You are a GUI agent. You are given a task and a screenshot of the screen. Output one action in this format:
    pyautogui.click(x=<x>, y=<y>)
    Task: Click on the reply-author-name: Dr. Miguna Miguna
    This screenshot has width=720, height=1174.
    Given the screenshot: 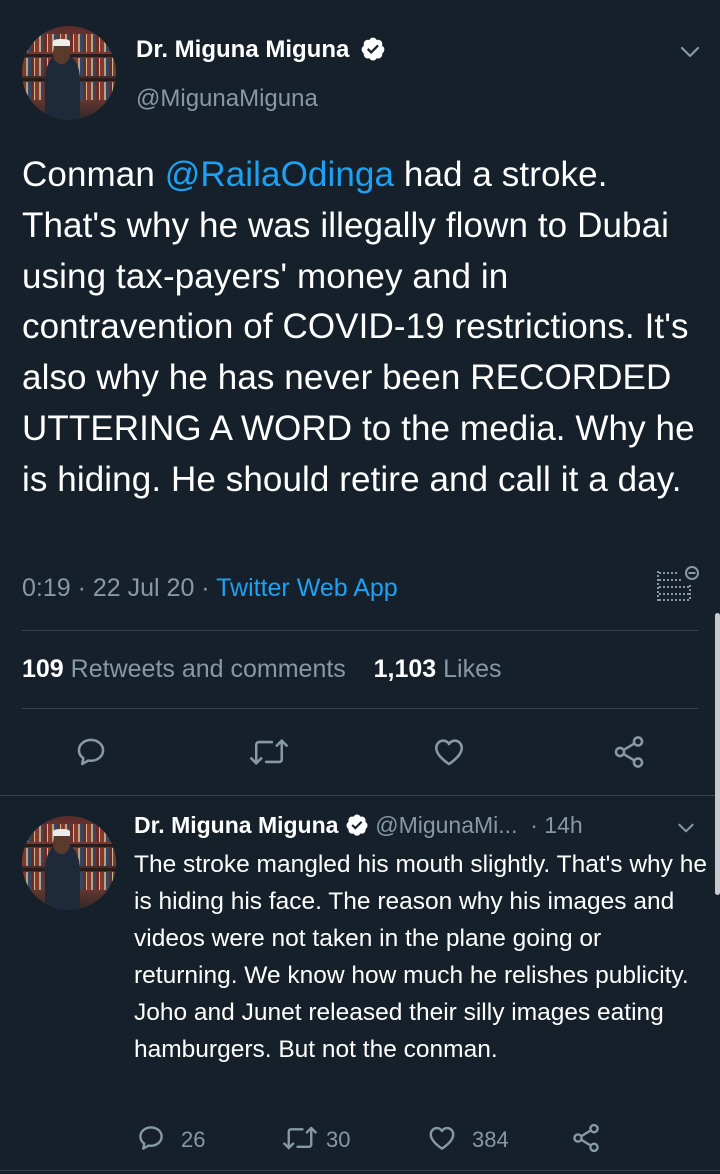 What is the action you would take?
    pyautogui.click(x=236, y=825)
    